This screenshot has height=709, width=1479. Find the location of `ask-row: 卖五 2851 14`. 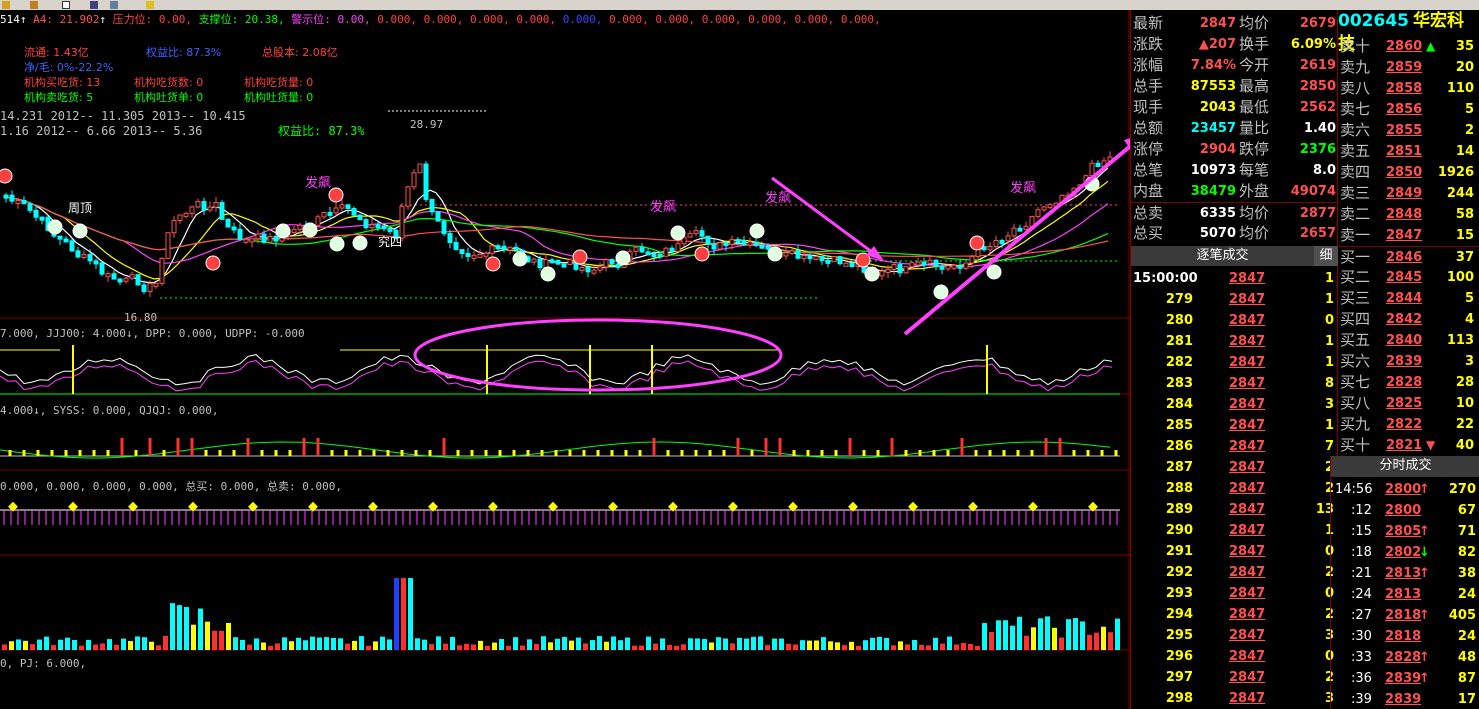

ask-row: 卖五 2851 14 is located at coordinates (1408, 151).